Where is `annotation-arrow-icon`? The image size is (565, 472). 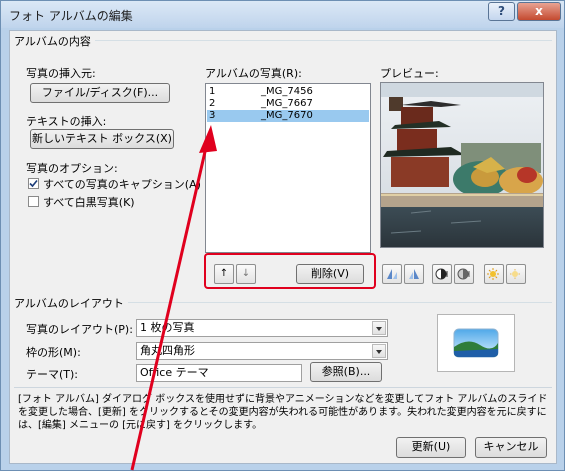
annotation-arrow-icon is located at coordinates (173, 298).